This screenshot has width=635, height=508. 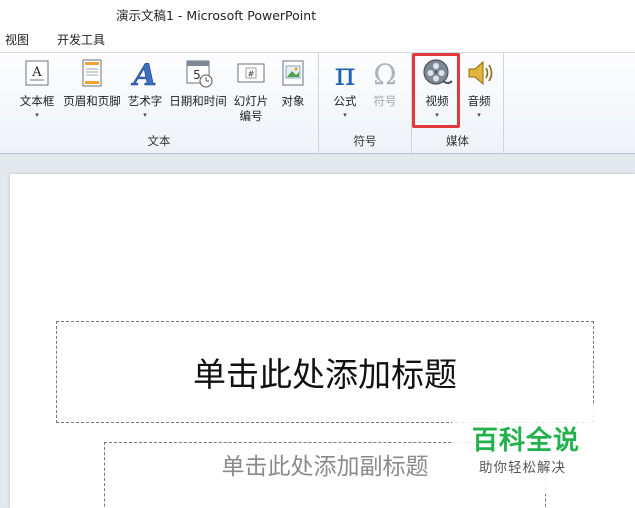 I want to click on header-footer-label: 页眉和页脚, so click(x=92, y=101).